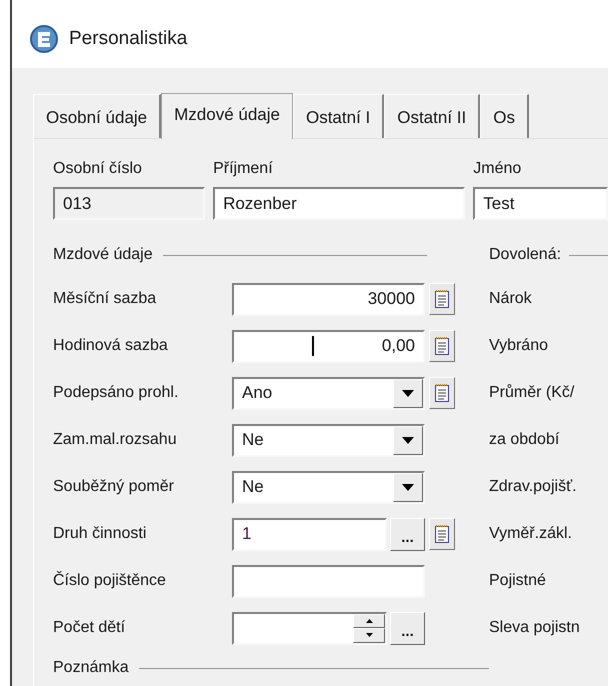  Describe the element at coordinates (115, 440) in the screenshot. I see `field-label: Zam.mal.rozsahu` at that location.